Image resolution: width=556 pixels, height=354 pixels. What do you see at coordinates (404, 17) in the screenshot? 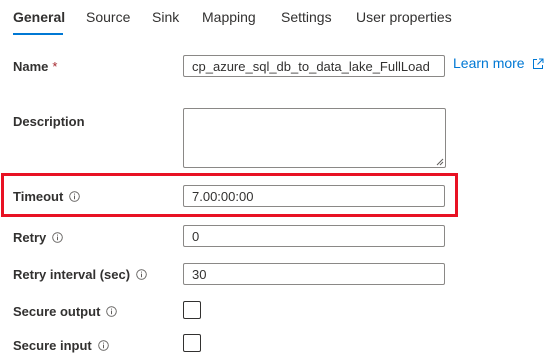
I see `tab-user-properties: User properties` at bounding box center [404, 17].